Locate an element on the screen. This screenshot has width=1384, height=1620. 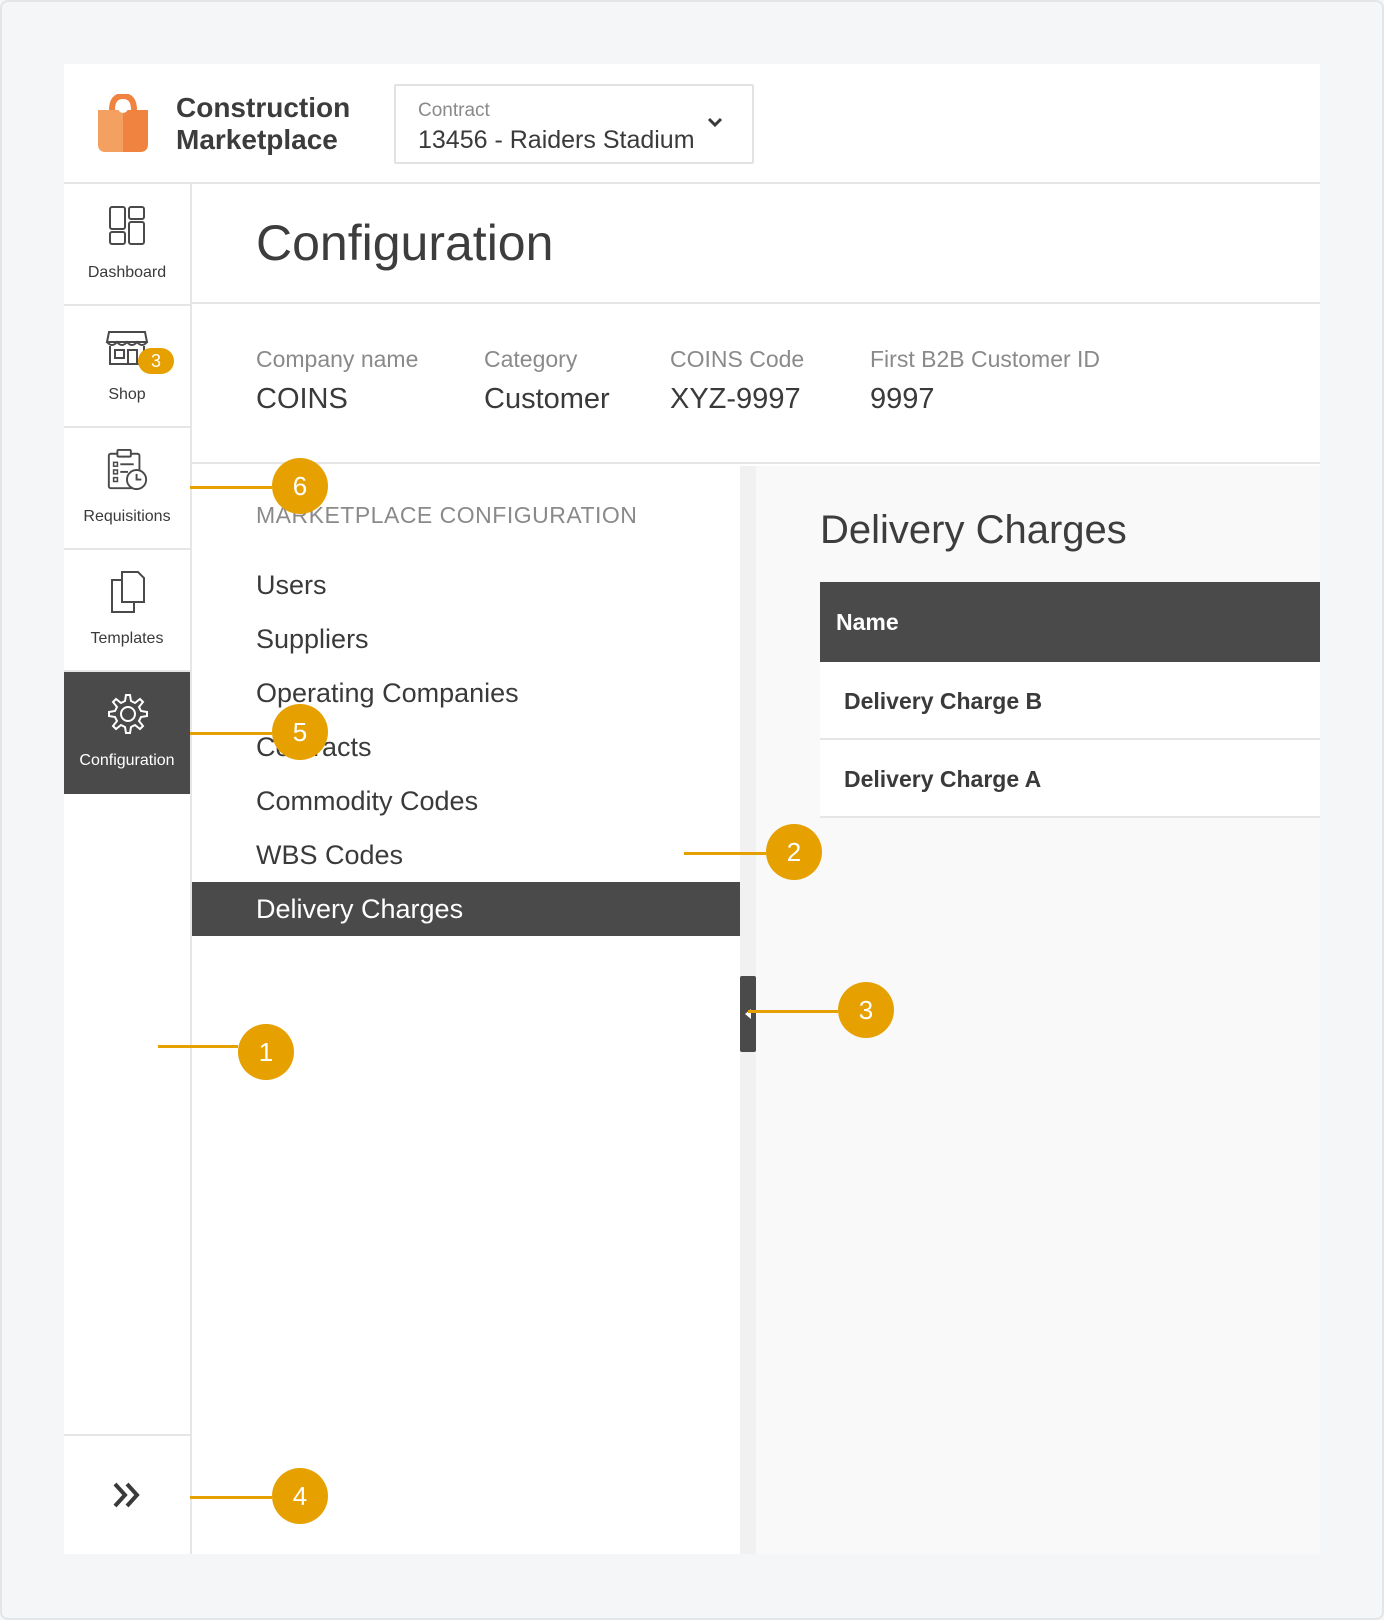
shop-cart-count-badge: 3 is located at coordinates (156, 361).